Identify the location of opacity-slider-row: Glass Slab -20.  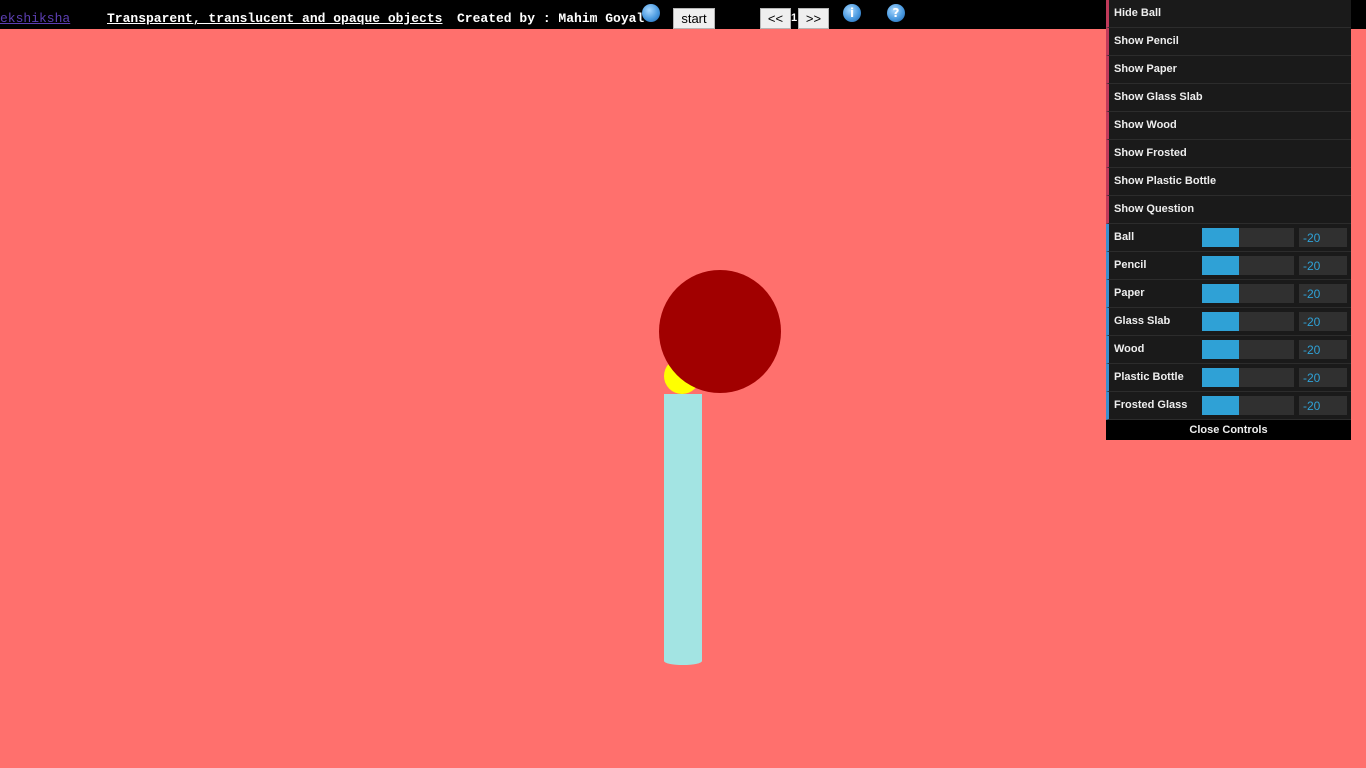
(1228, 322).